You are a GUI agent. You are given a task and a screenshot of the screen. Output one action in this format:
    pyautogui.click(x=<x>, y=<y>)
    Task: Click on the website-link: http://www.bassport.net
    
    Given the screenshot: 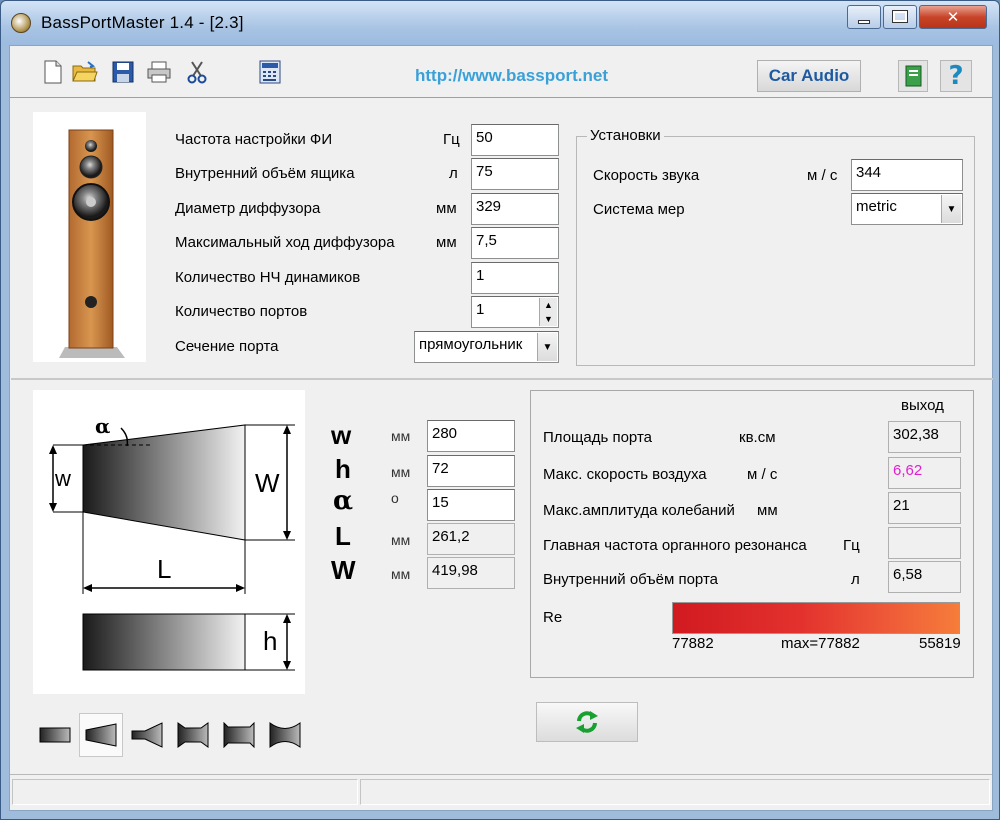 What is the action you would take?
    pyautogui.click(x=511, y=76)
    